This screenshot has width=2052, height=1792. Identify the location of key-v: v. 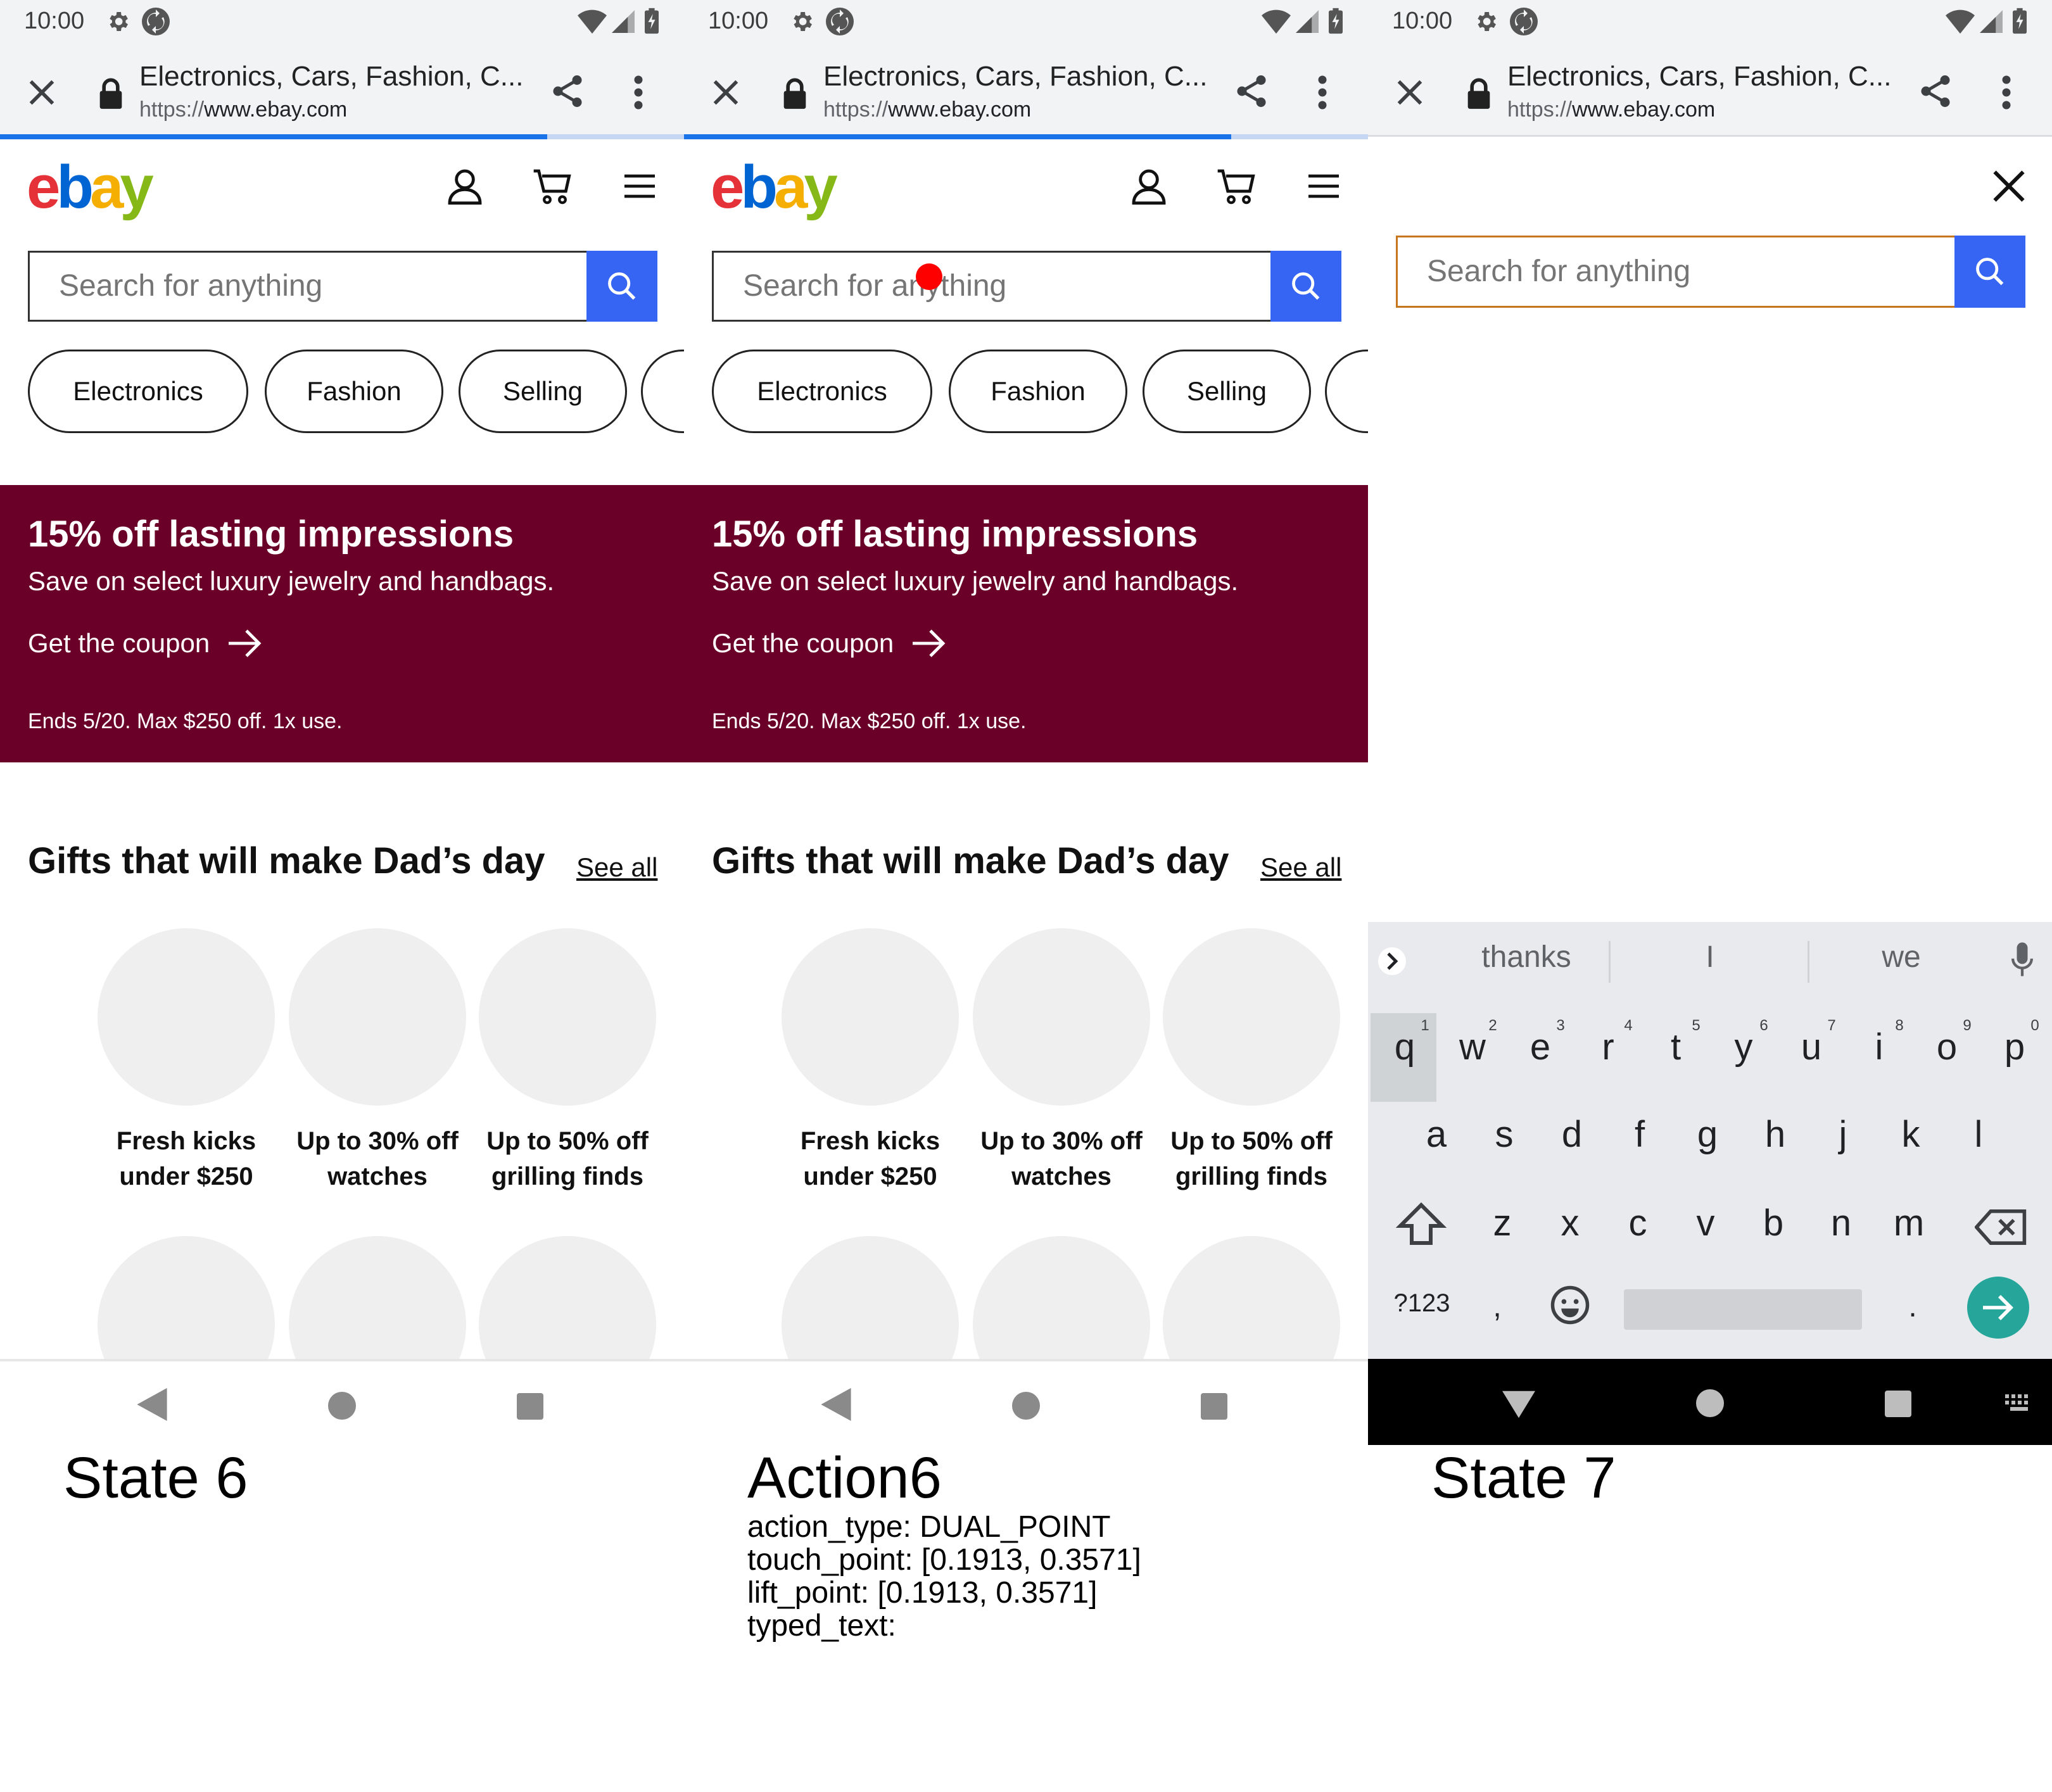
(1705, 1223).